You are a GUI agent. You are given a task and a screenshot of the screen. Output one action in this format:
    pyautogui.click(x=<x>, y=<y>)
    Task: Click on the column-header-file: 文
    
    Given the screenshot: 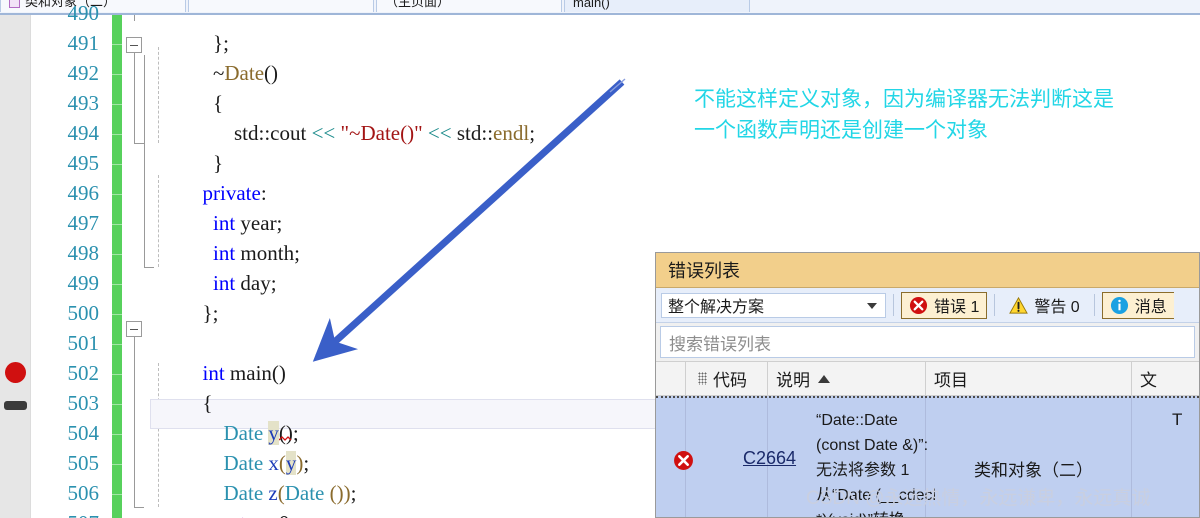 What is the action you would take?
    pyautogui.click(x=1165, y=378)
    